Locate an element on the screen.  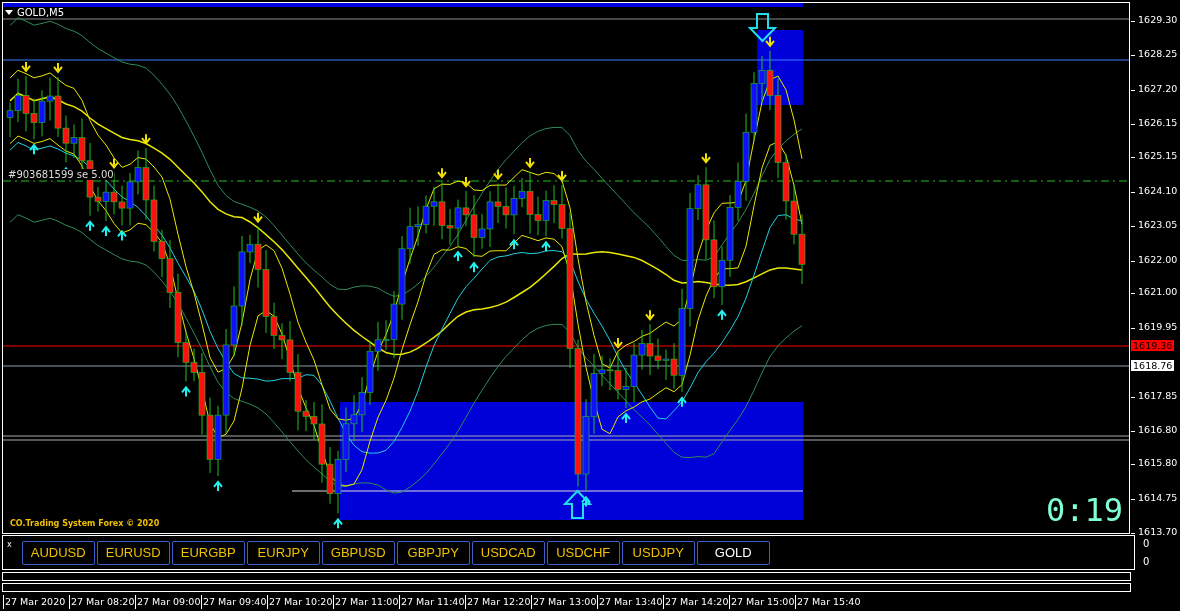
bid-price-tag: 1619.36 is located at coordinates (1153, 346).